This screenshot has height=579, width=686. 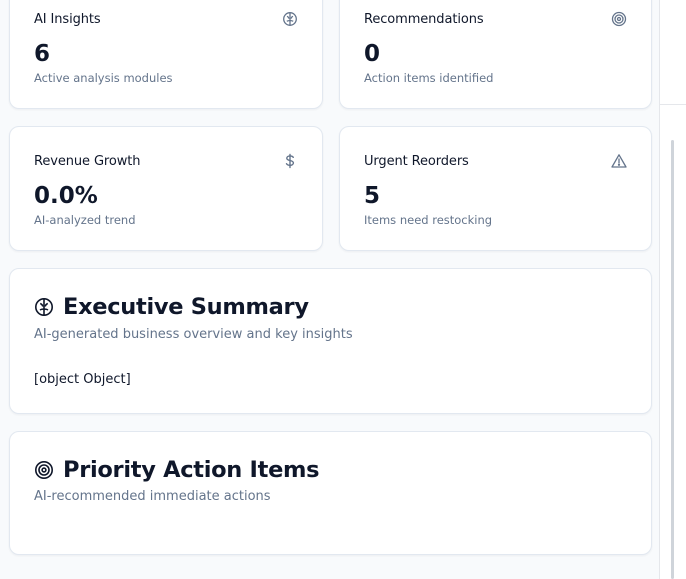 I want to click on section-title: Priority Action Items, so click(x=191, y=470).